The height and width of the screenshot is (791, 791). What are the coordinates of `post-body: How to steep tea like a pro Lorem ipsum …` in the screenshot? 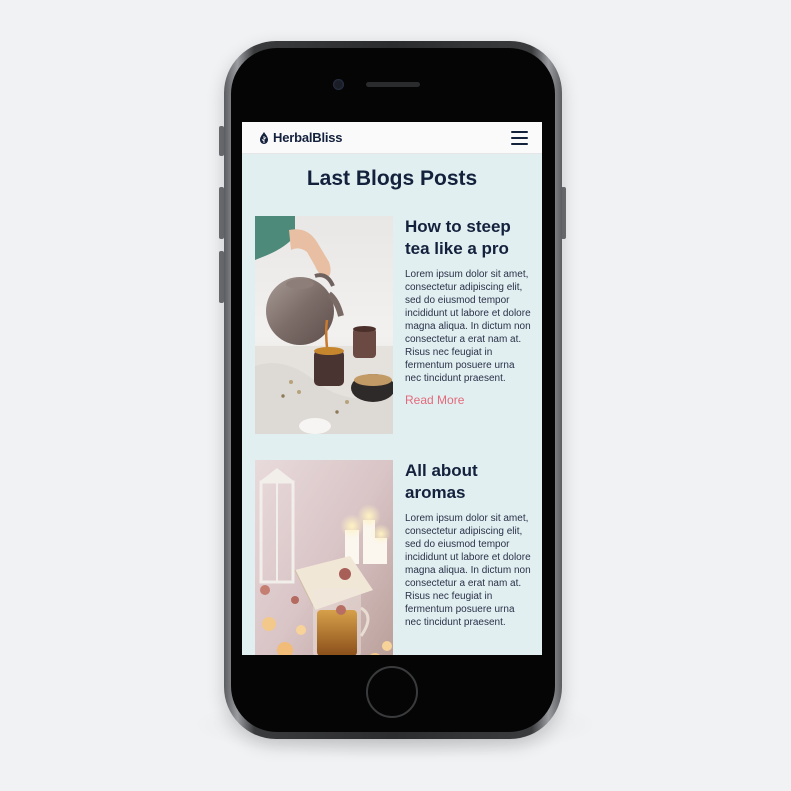 It's located at (469, 312).